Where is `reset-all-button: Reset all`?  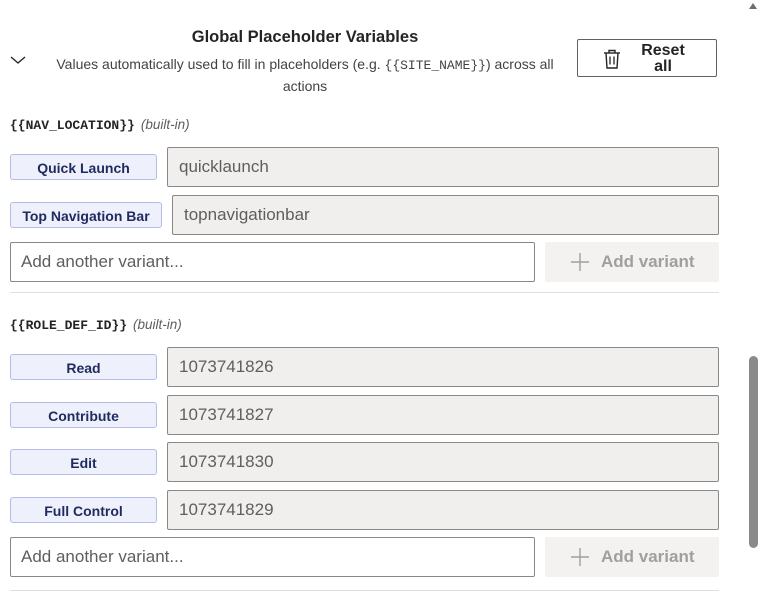
reset-all-button: Reset all is located at coordinates (647, 58).